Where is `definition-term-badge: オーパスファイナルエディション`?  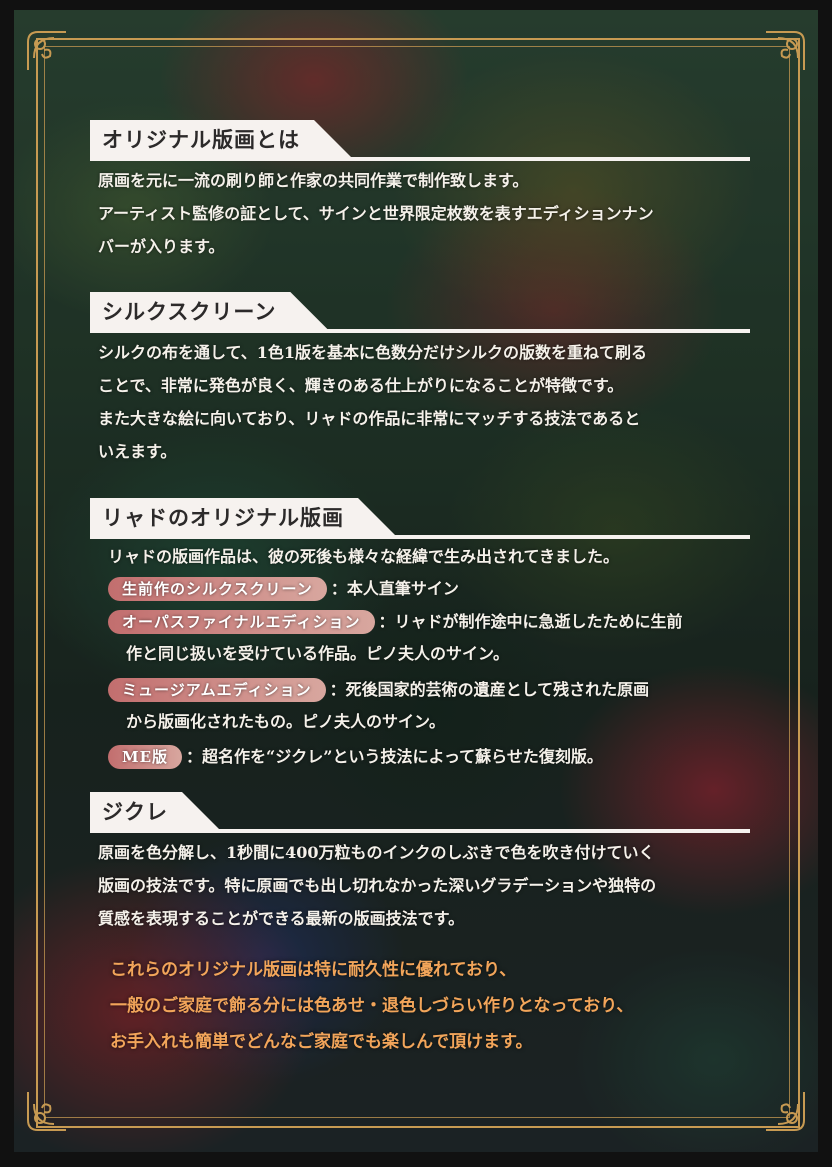 definition-term-badge: オーパスファイナルエディション is located at coordinates (241, 622).